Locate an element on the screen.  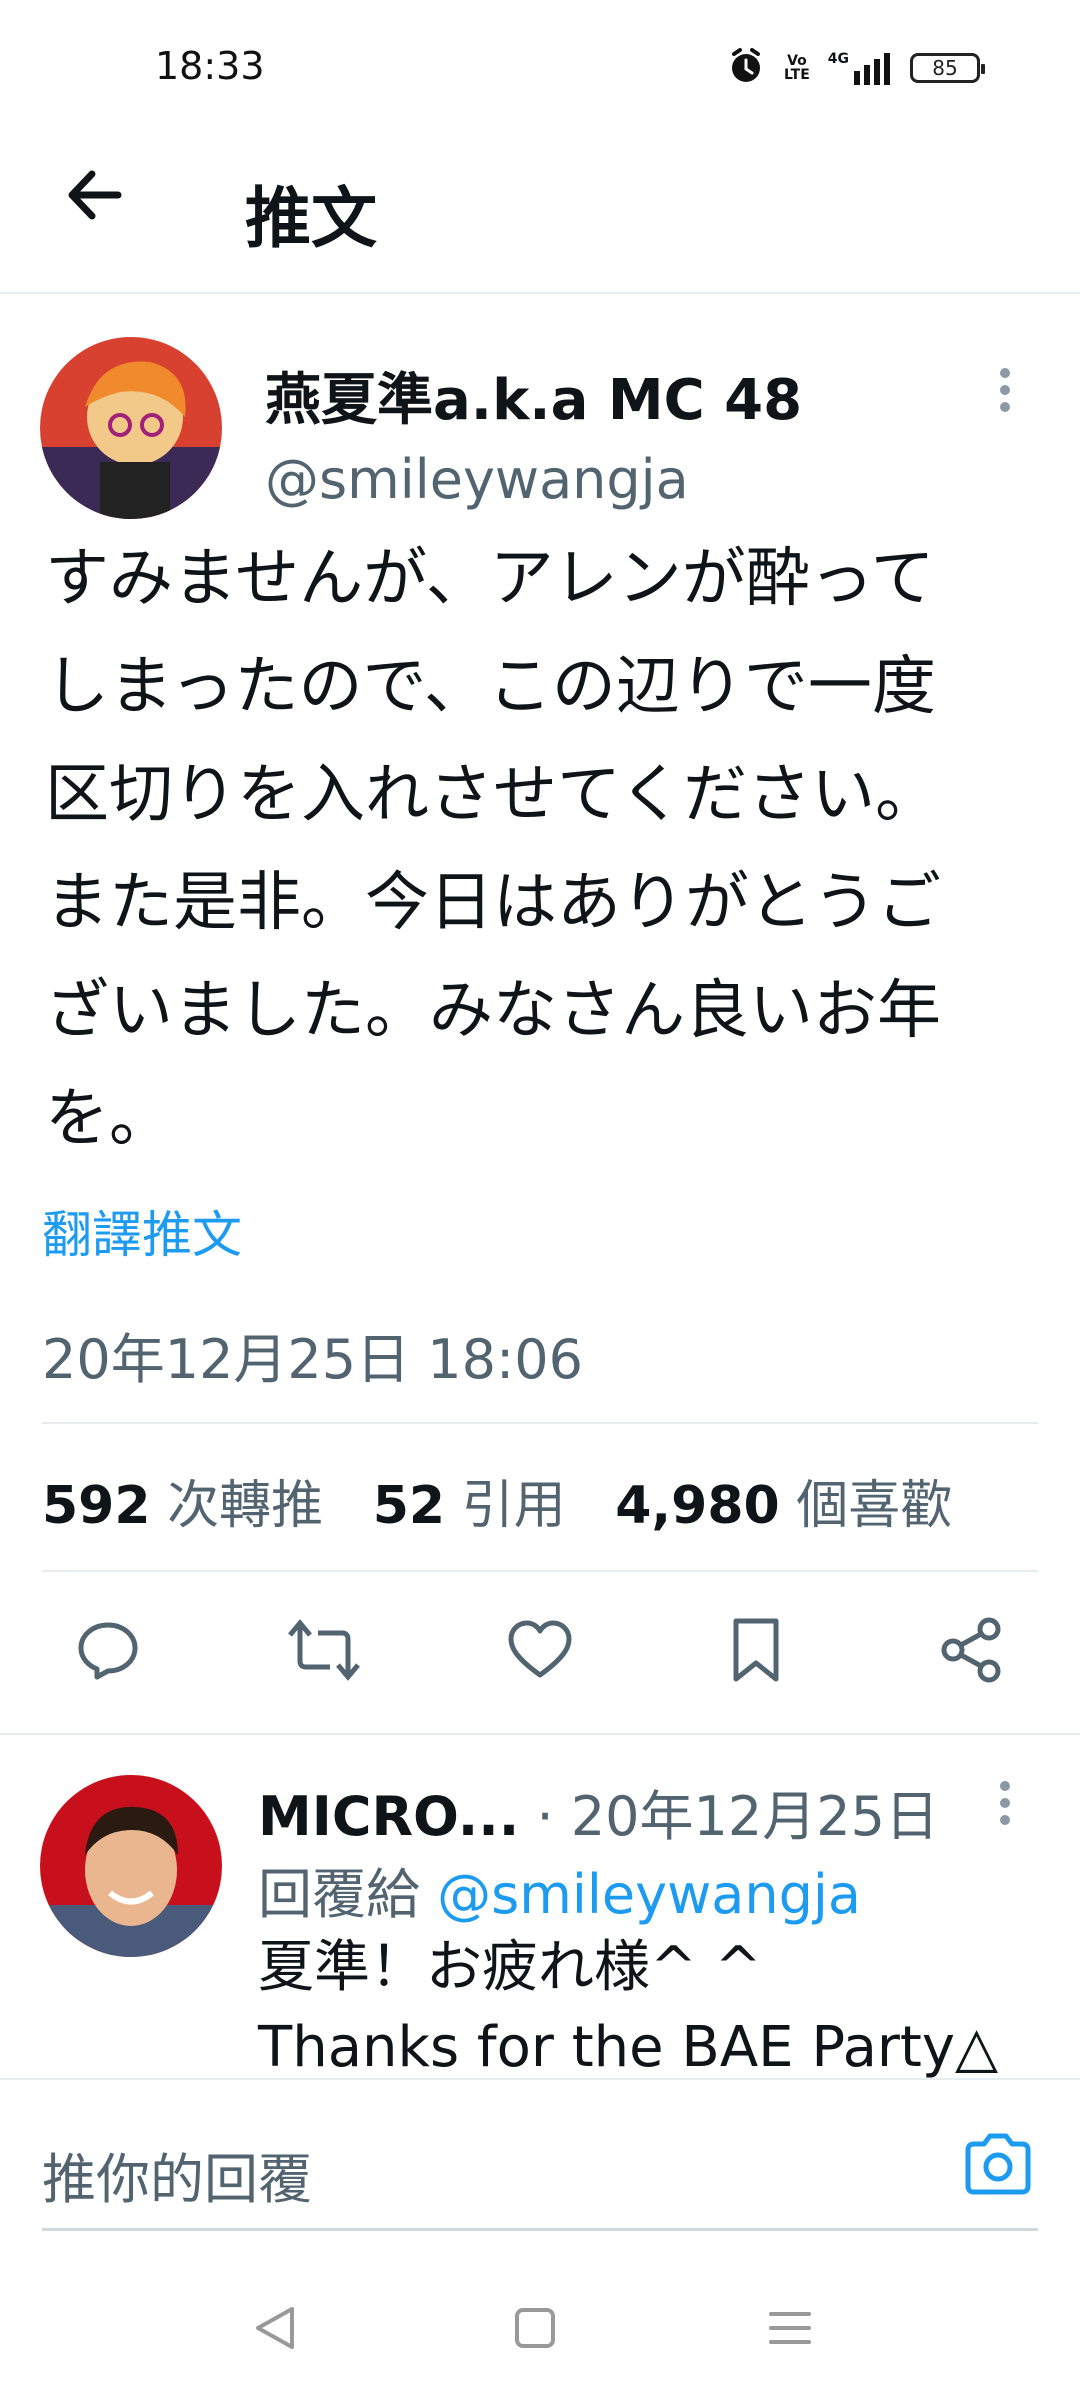
quotes-stat: 52 引用 is located at coordinates (469, 1506).